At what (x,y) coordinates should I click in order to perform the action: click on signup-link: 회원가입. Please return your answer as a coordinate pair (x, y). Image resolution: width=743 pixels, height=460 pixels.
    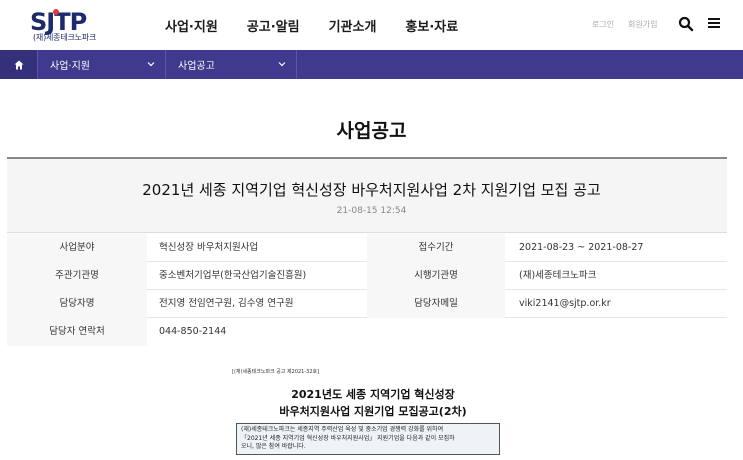
    Looking at the image, I should click on (642, 24).